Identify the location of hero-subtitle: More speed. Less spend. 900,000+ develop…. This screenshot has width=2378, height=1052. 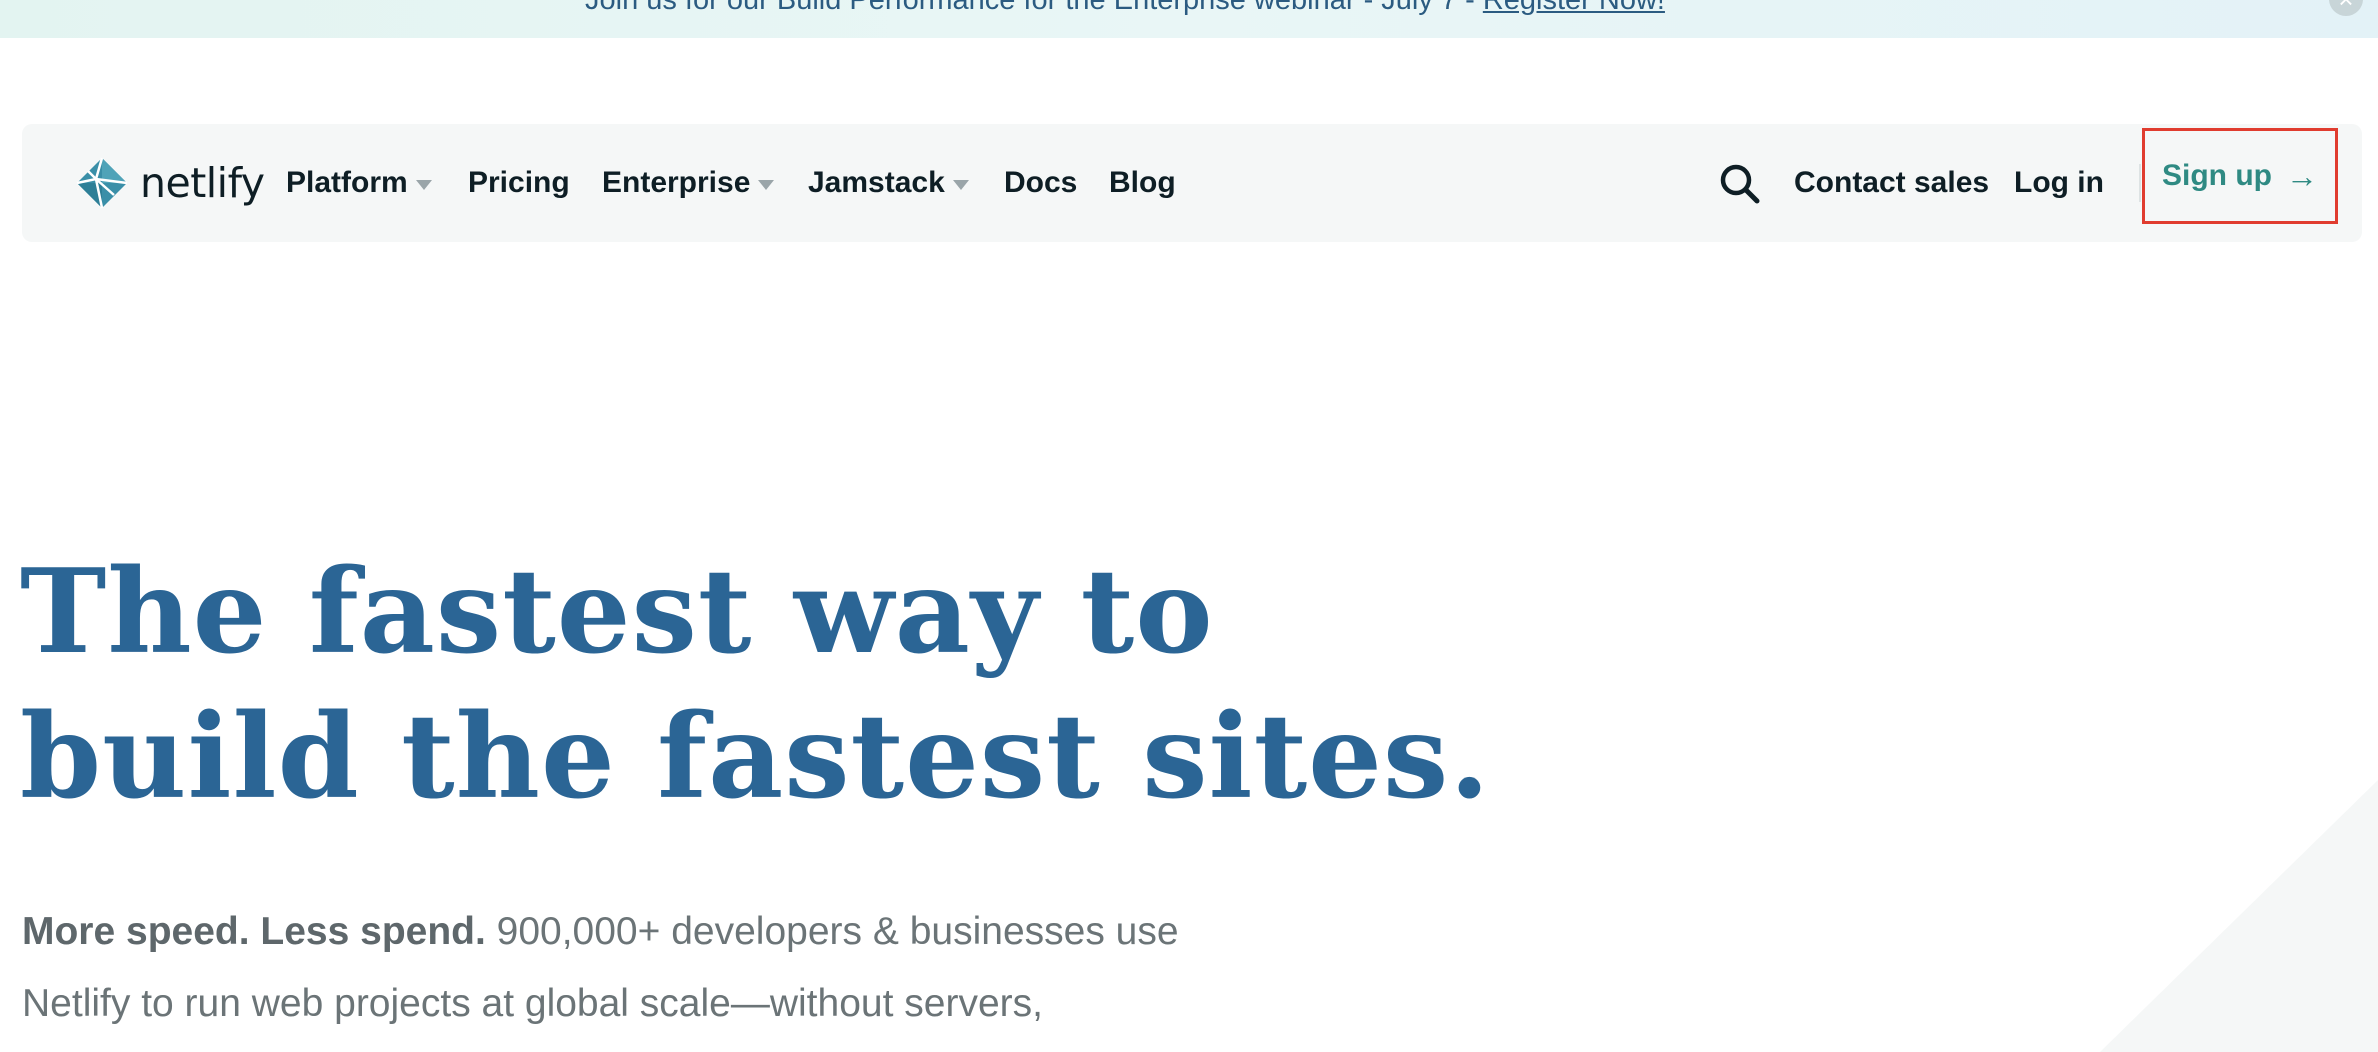
(612, 968).